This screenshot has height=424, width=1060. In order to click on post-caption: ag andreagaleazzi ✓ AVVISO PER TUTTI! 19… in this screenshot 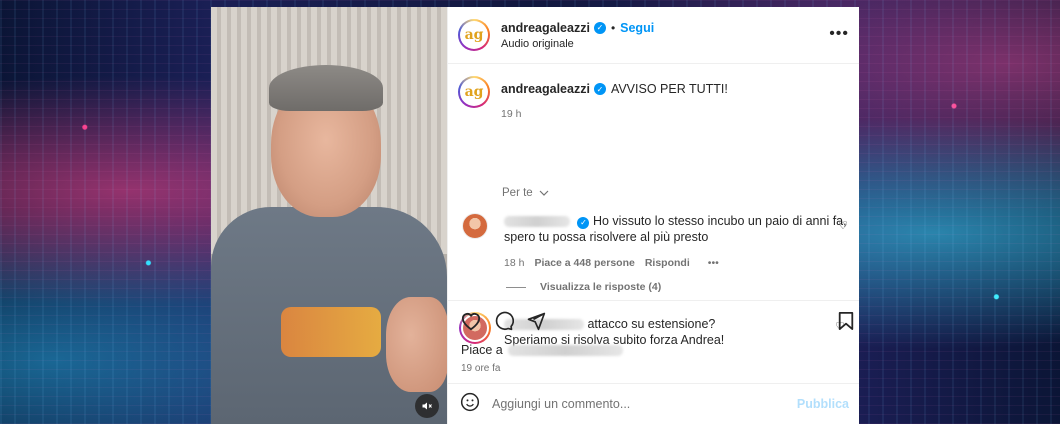, I will do `click(593, 98)`.